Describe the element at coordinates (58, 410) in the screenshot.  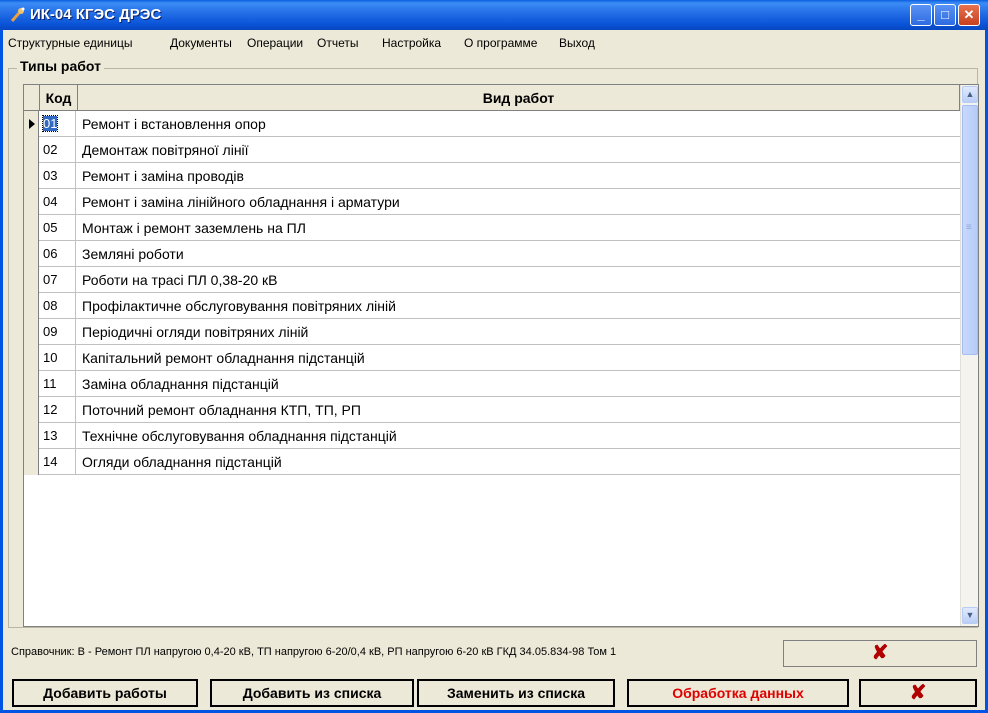
I see `cell-code: 12` at that location.